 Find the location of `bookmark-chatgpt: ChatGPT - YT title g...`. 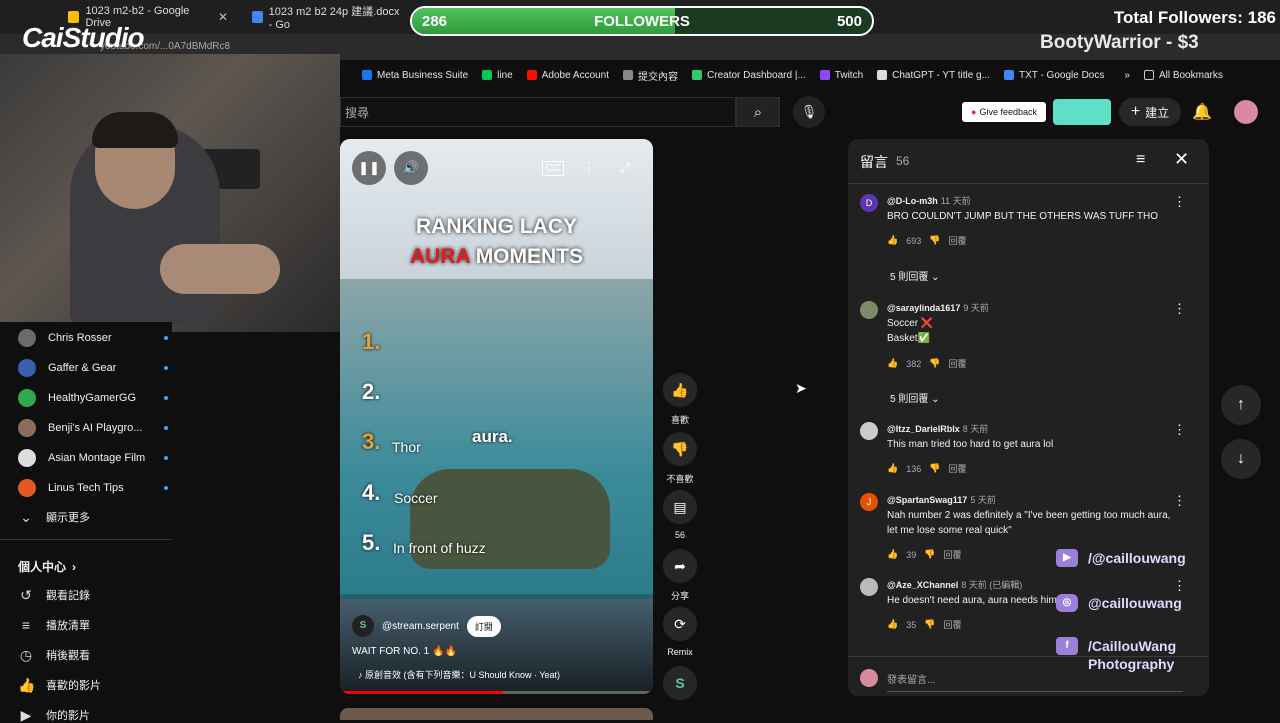

bookmark-chatgpt: ChatGPT - YT title g... is located at coordinates (933, 75).